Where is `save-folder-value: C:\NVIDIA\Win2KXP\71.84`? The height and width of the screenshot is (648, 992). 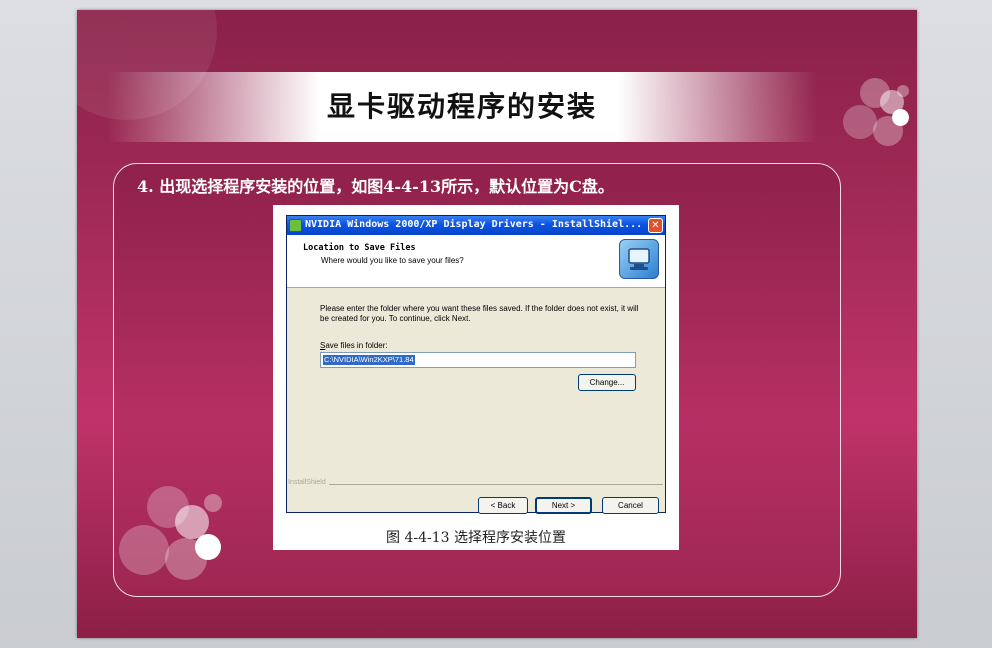 save-folder-value: C:\NVIDIA\Win2KXP\71.84 is located at coordinates (369, 360).